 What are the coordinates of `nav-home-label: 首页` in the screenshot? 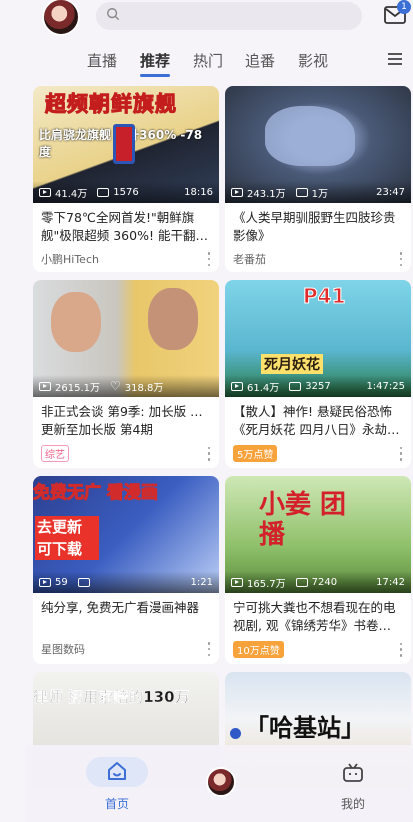 It's located at (117, 803).